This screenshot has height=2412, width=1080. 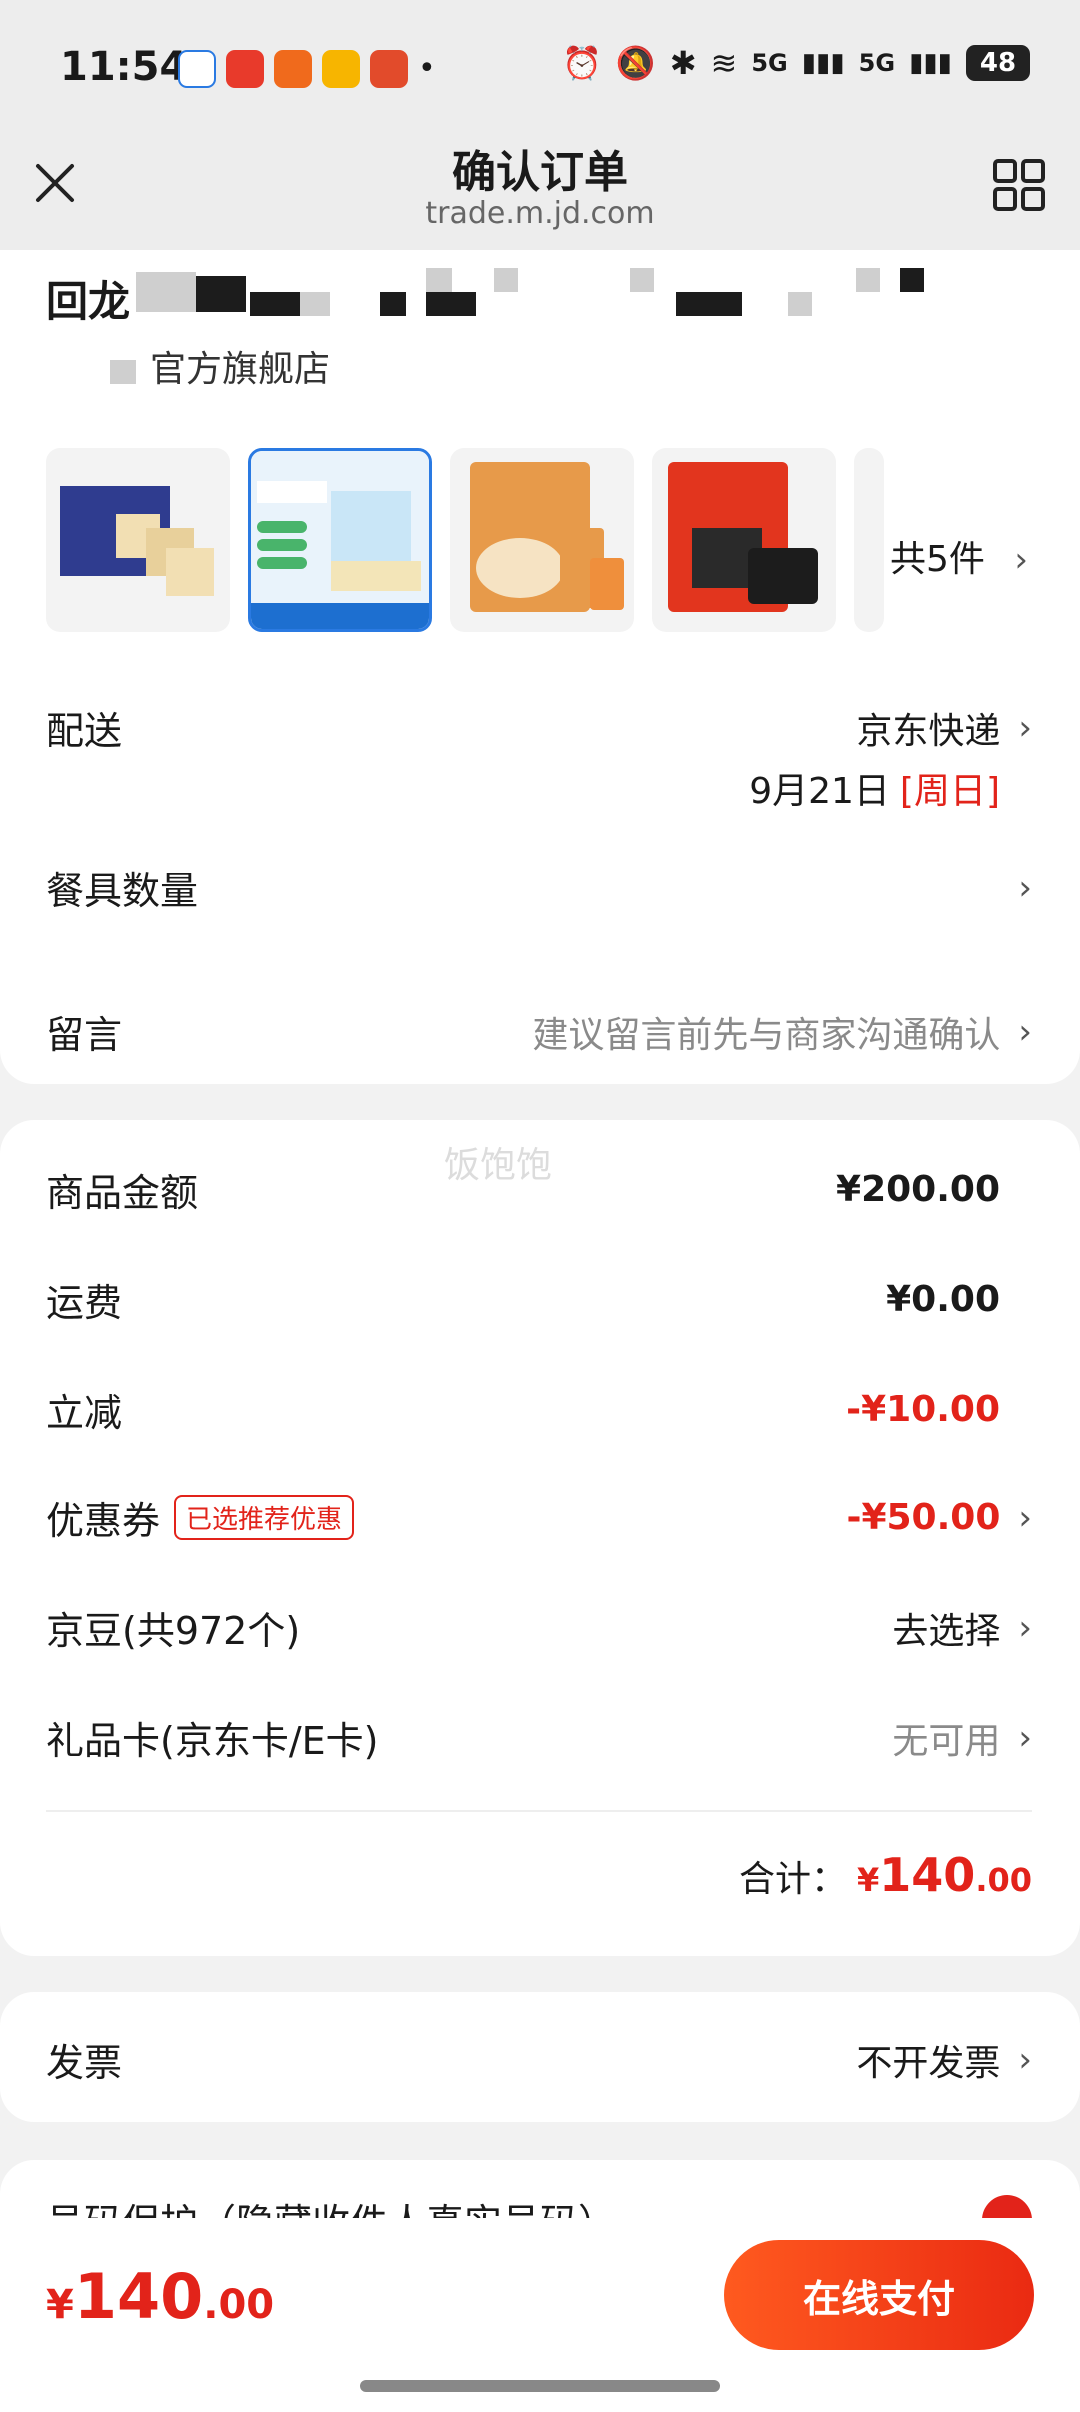 What do you see at coordinates (868, 1880) in the screenshot?
I see `total-currency: ¥` at bounding box center [868, 1880].